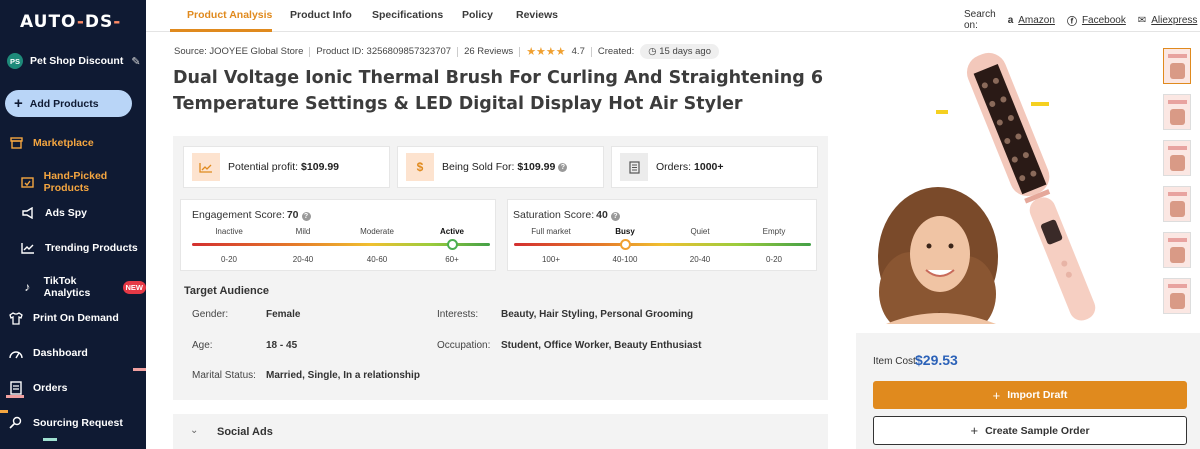  What do you see at coordinates (551, 231) in the screenshot?
I see `saturation-level-label: Full market` at bounding box center [551, 231].